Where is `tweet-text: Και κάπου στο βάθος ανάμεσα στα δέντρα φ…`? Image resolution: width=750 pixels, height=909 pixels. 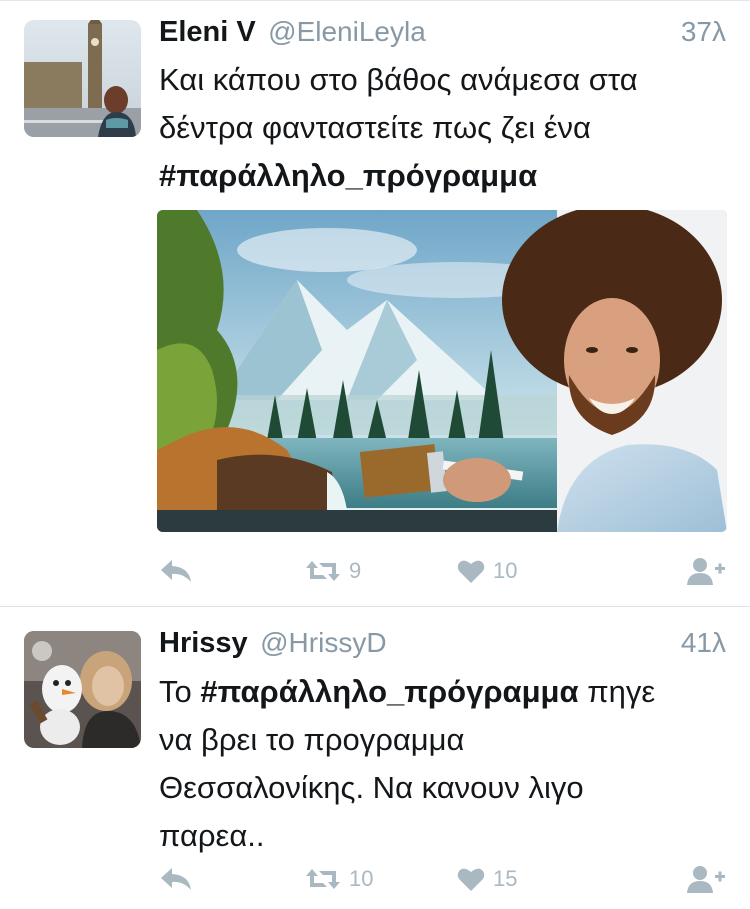
tweet-text: Και κάπου στο βάθος ανάμεσα στα δέντρα φ… is located at coordinates (444, 128).